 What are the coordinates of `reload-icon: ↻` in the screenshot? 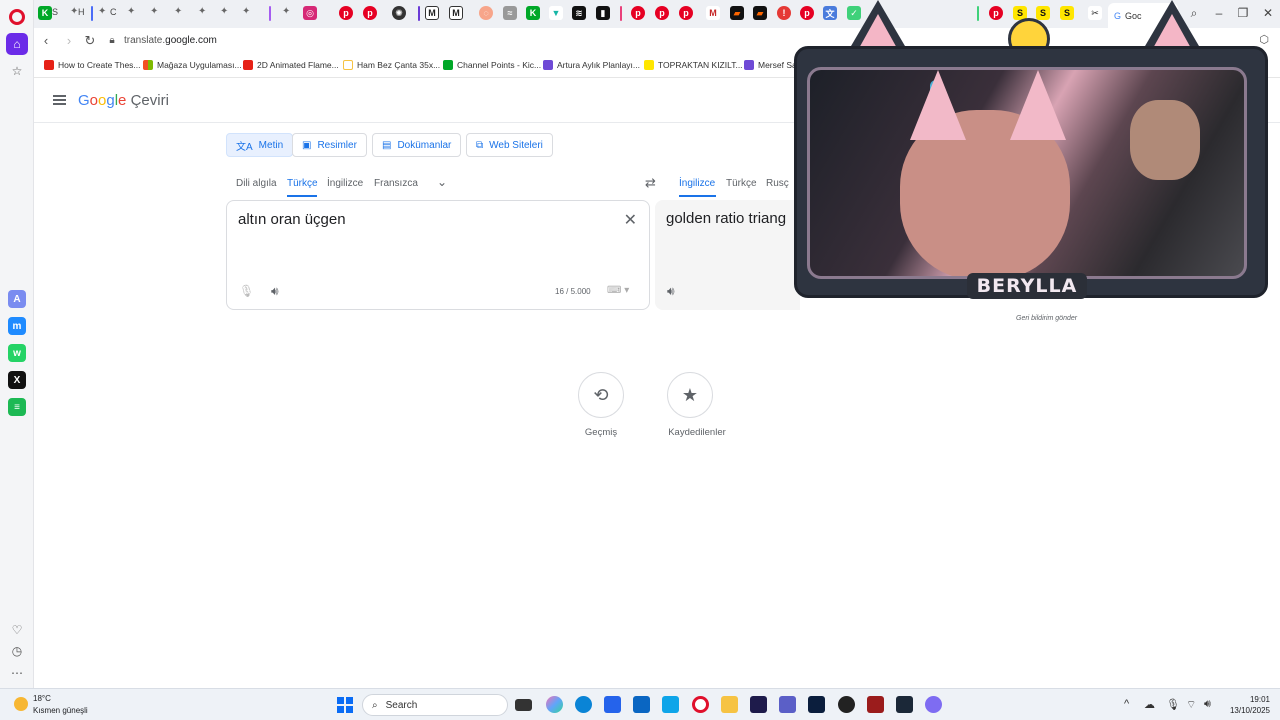 It's located at (90, 41).